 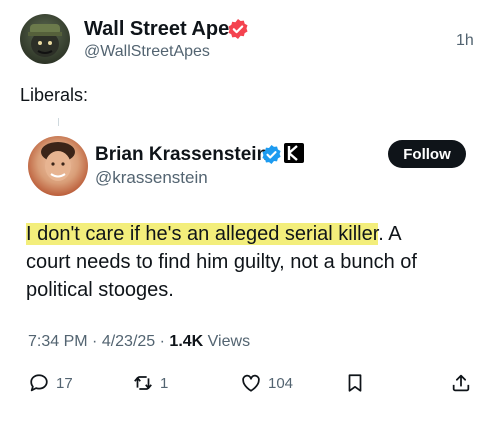 What do you see at coordinates (50, 383) in the screenshot?
I see `reply-button: 17` at bounding box center [50, 383].